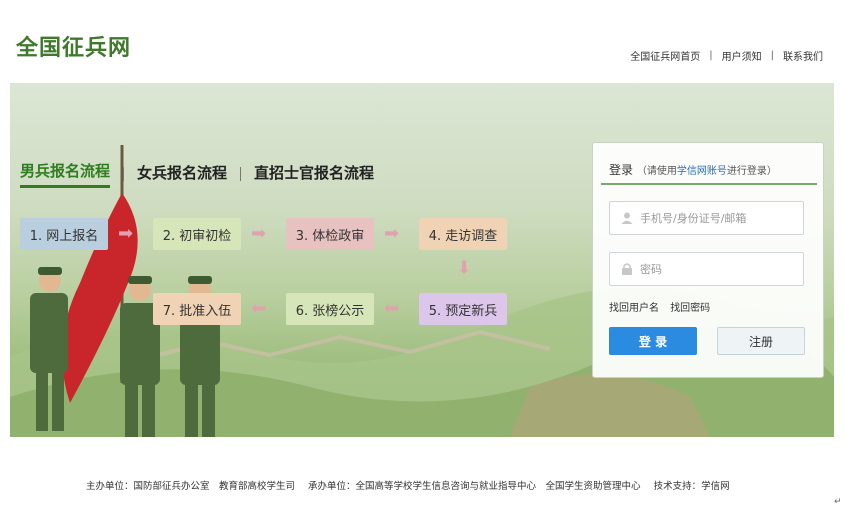 This screenshot has width=845, height=515. What do you see at coordinates (663, 306) in the screenshot?
I see `recovery-links: 找回用户名 找回密码` at bounding box center [663, 306].